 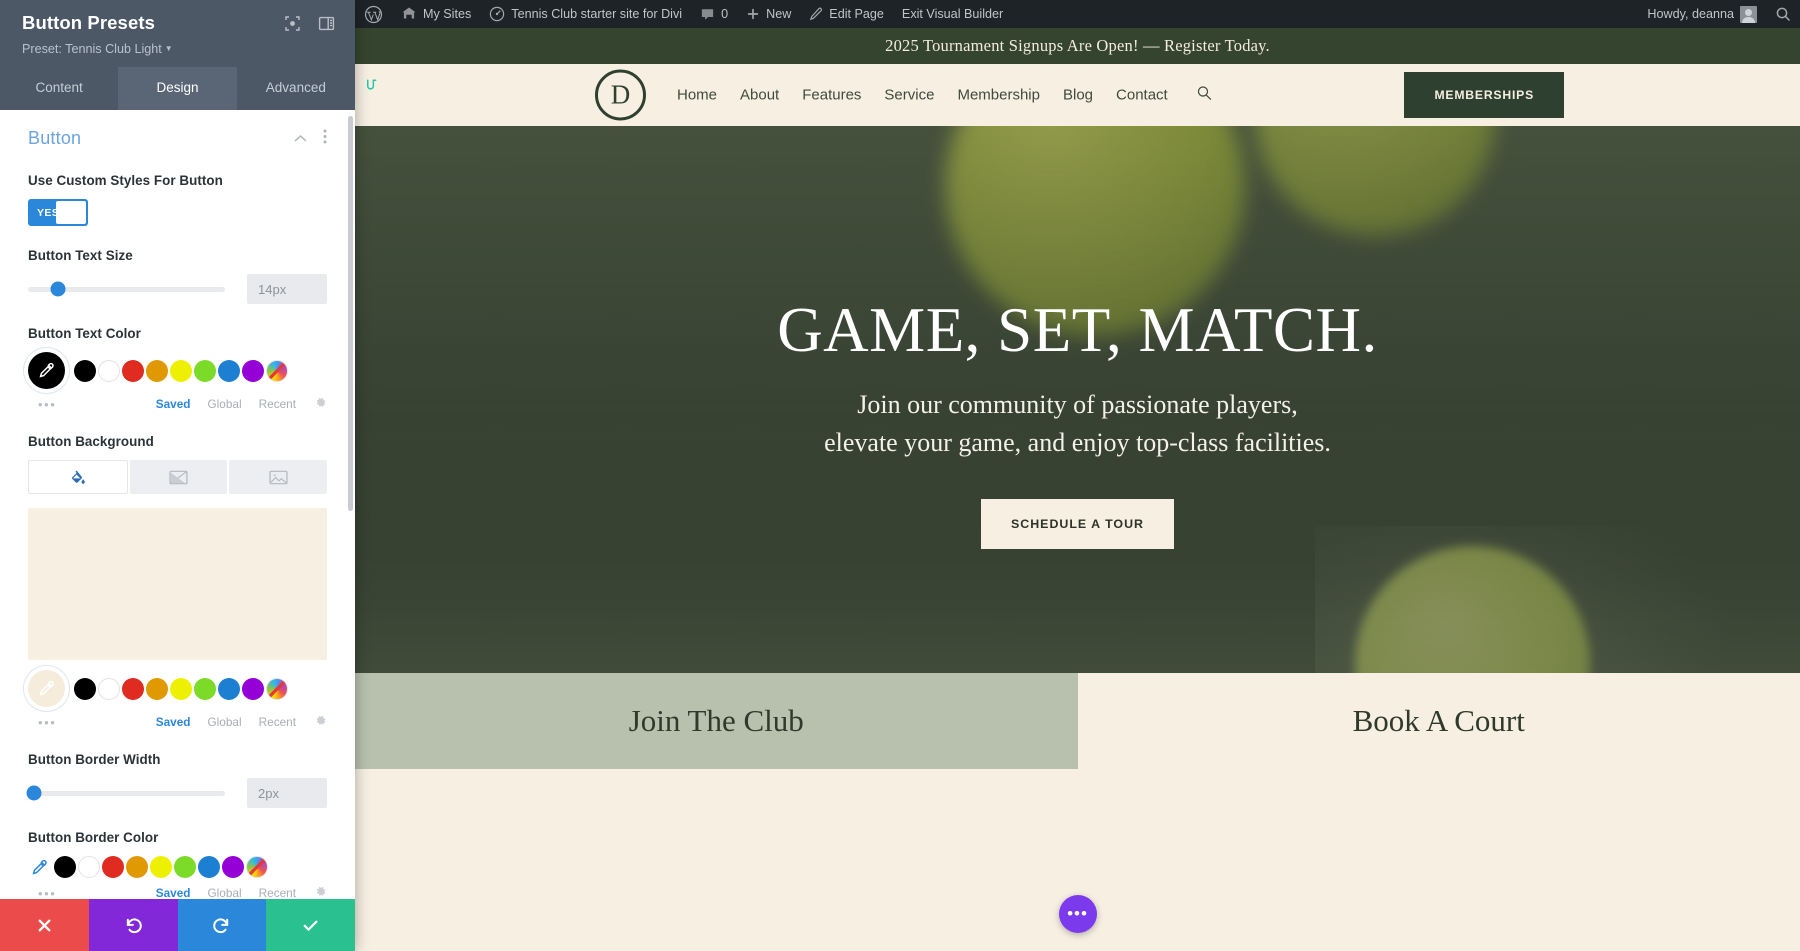 What do you see at coordinates (34, 793) in the screenshot?
I see `border-width-slider-handle` at bounding box center [34, 793].